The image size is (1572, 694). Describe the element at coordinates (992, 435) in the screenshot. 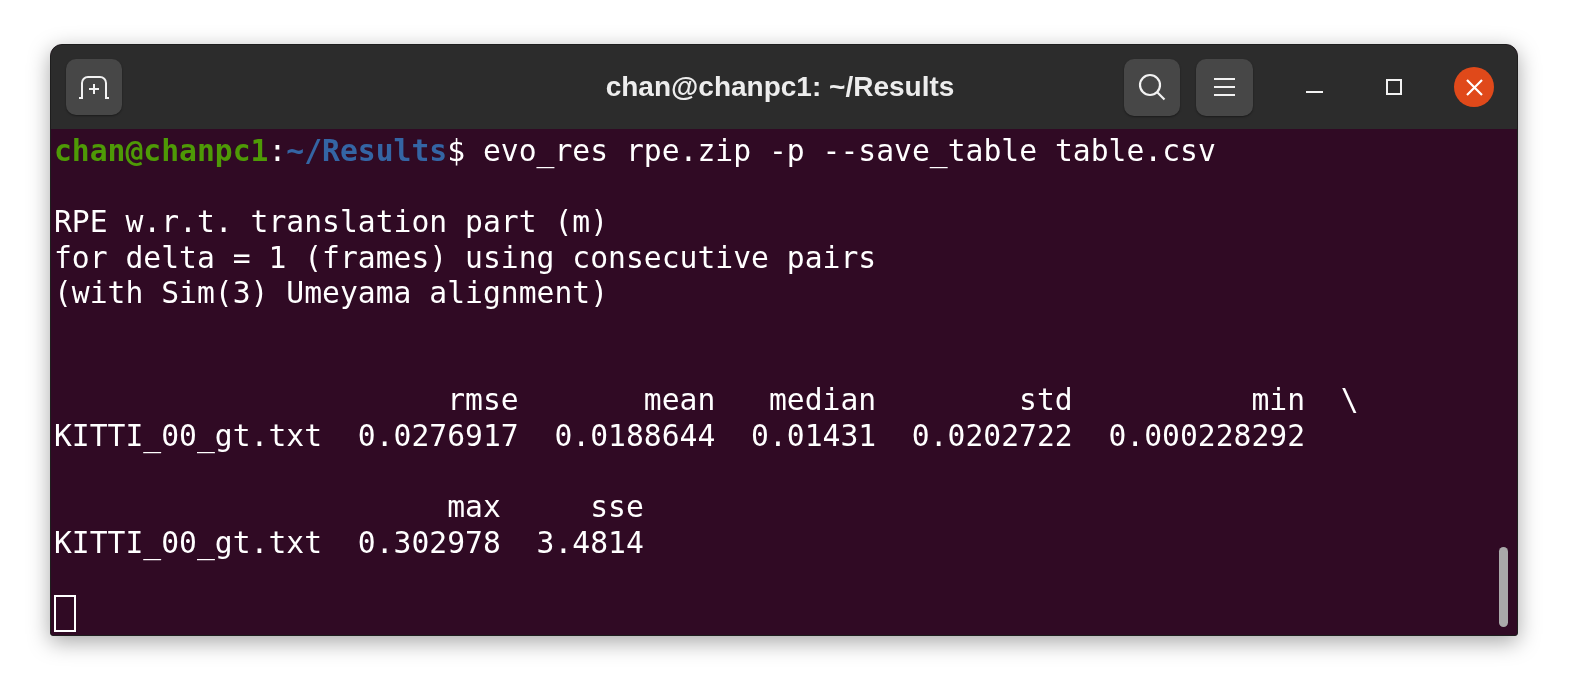

I see `table-cell: 0.0202722` at that location.